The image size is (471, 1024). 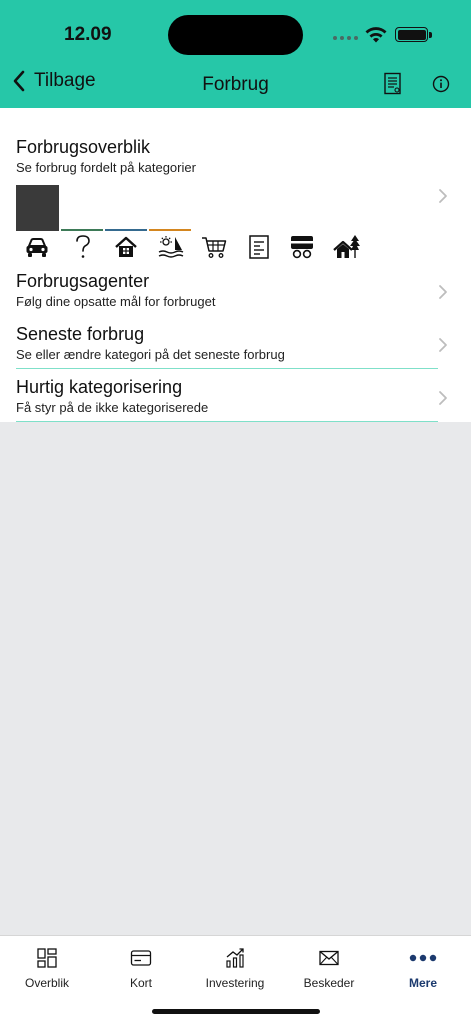 What do you see at coordinates (141, 968) in the screenshot?
I see `tab-kort: Kort` at bounding box center [141, 968].